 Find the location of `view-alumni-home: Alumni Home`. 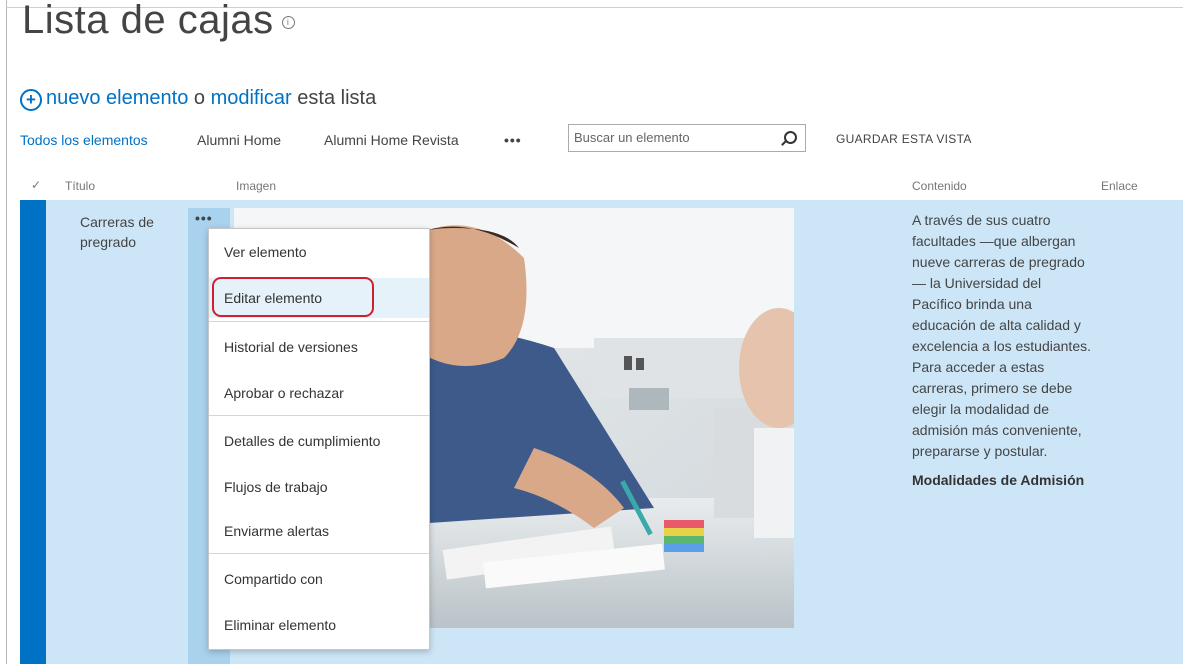

view-alumni-home: Alumni Home is located at coordinates (239, 140).